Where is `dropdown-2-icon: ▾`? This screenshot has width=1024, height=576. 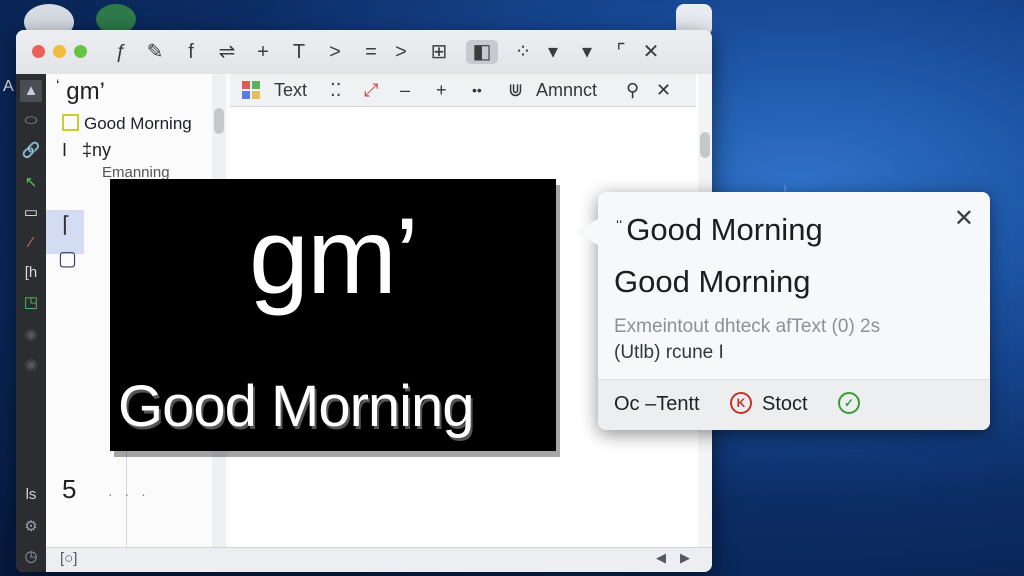 dropdown-2-icon: ▾ is located at coordinates (587, 52).